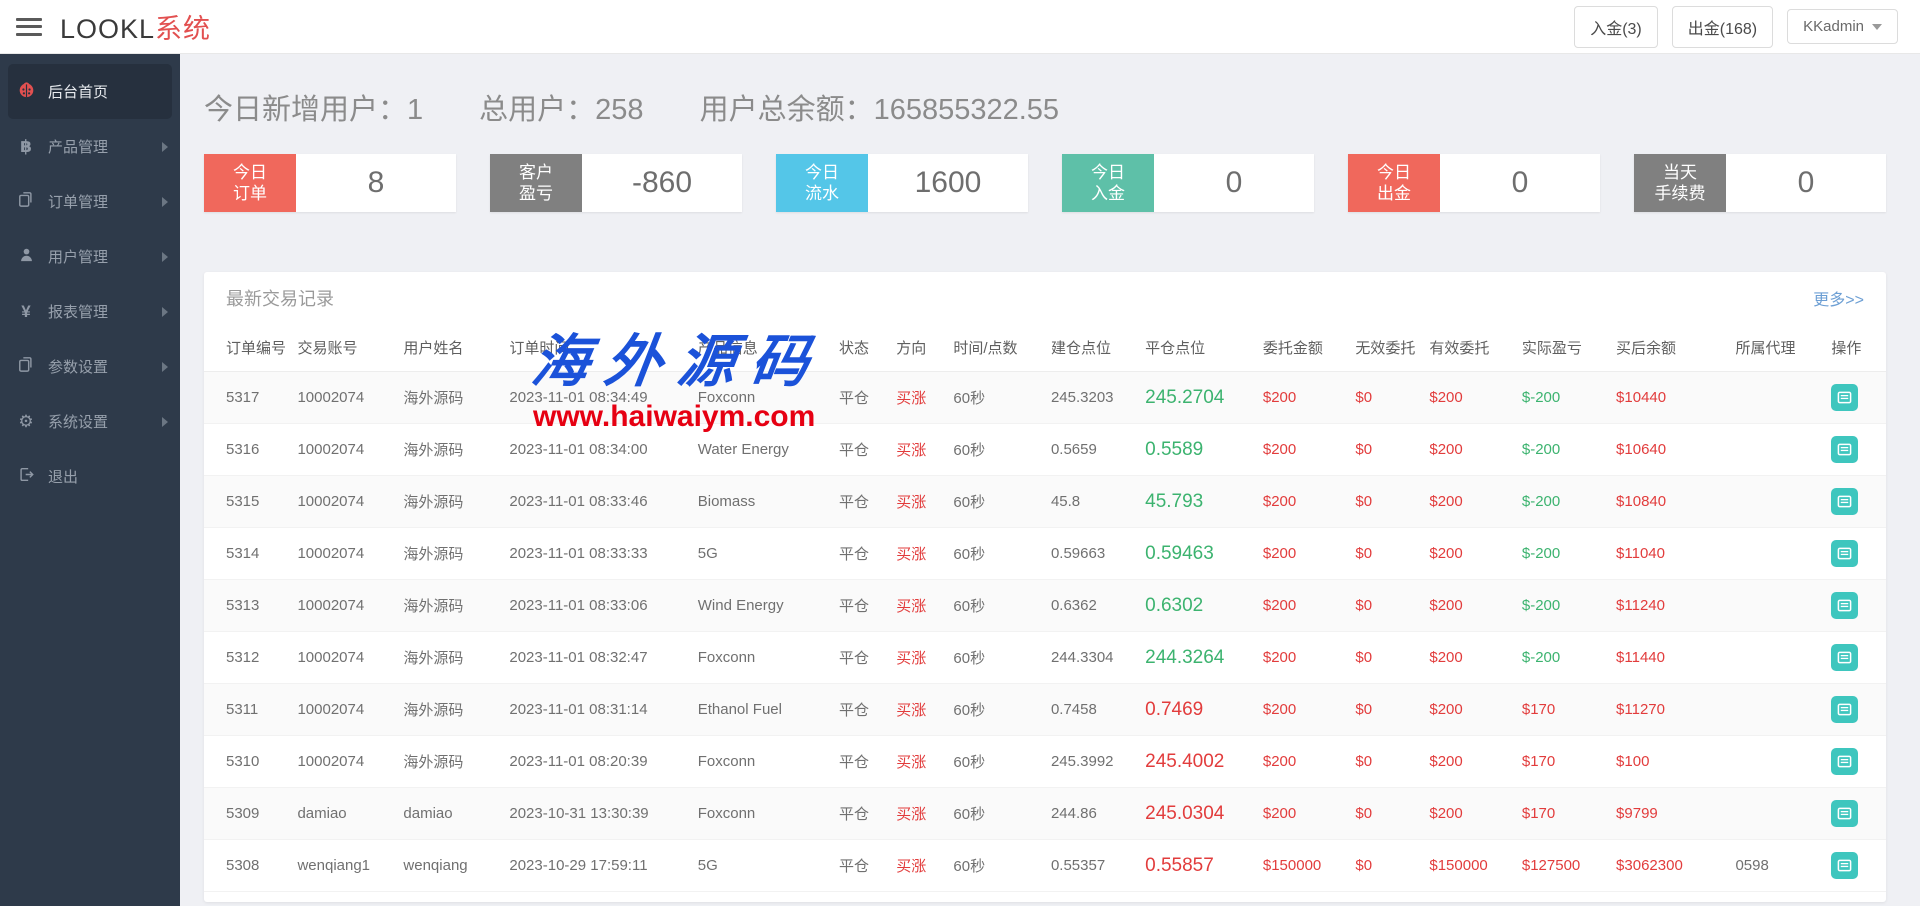 This screenshot has width=1920, height=906. What do you see at coordinates (597, 553) in the screenshot?
I see `cell-time: 2023-11-01 08:33:33` at bounding box center [597, 553].